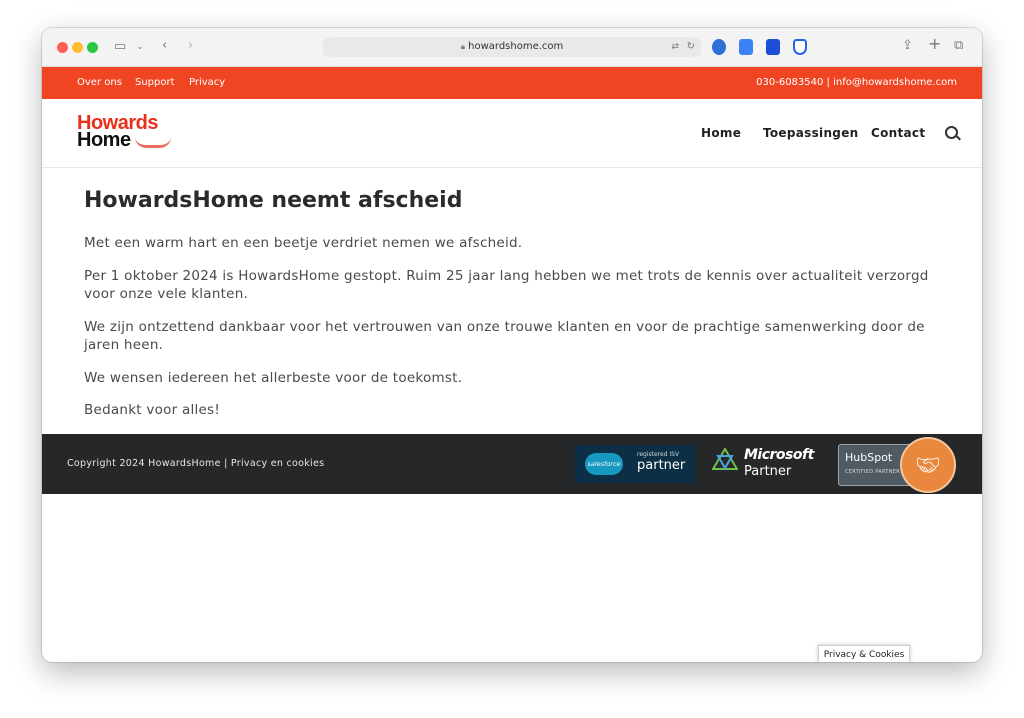 The image size is (1024, 718). What do you see at coordinates (675, 47) in the screenshot?
I see `translate-icon: ⇄` at bounding box center [675, 47].